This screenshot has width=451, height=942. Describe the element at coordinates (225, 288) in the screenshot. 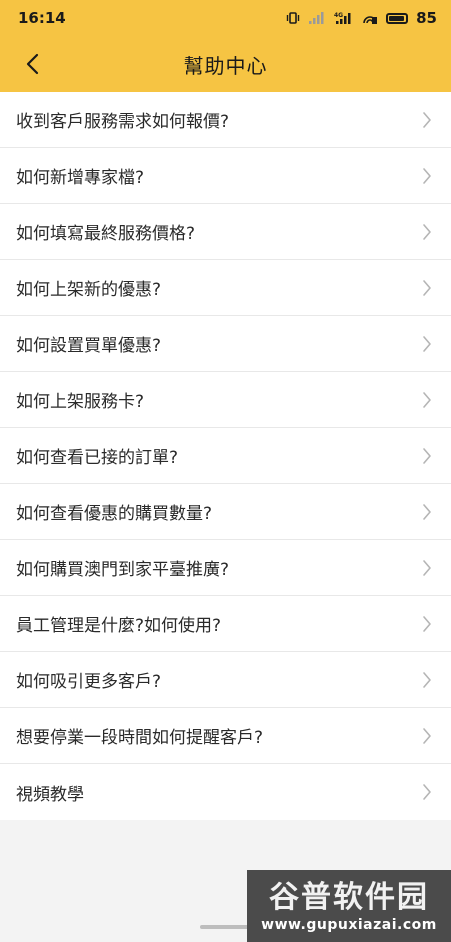

I see `list-item: 如何上架新的優惠?` at that location.